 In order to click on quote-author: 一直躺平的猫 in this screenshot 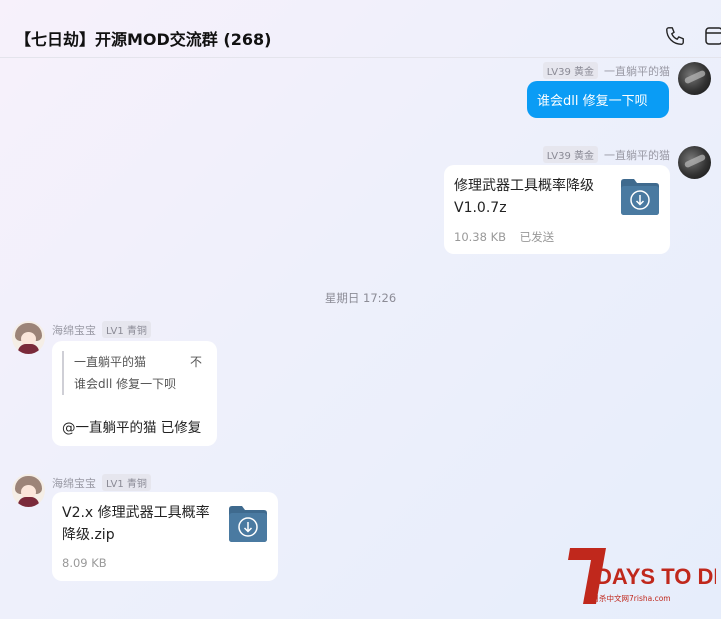, I will do `click(110, 362)`.